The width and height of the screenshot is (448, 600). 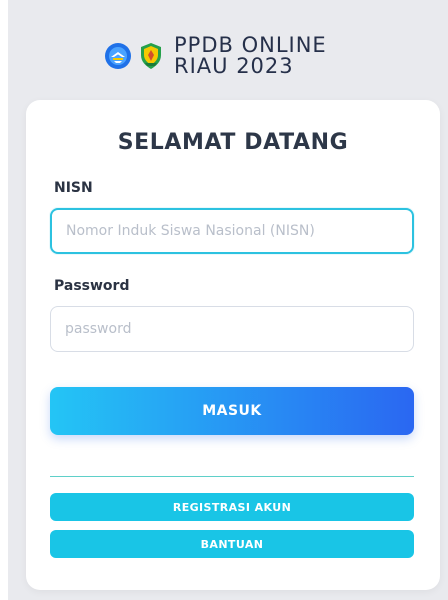 What do you see at coordinates (234, 66) in the screenshot?
I see `logo-title-line-2: RIAU 2023` at bounding box center [234, 66].